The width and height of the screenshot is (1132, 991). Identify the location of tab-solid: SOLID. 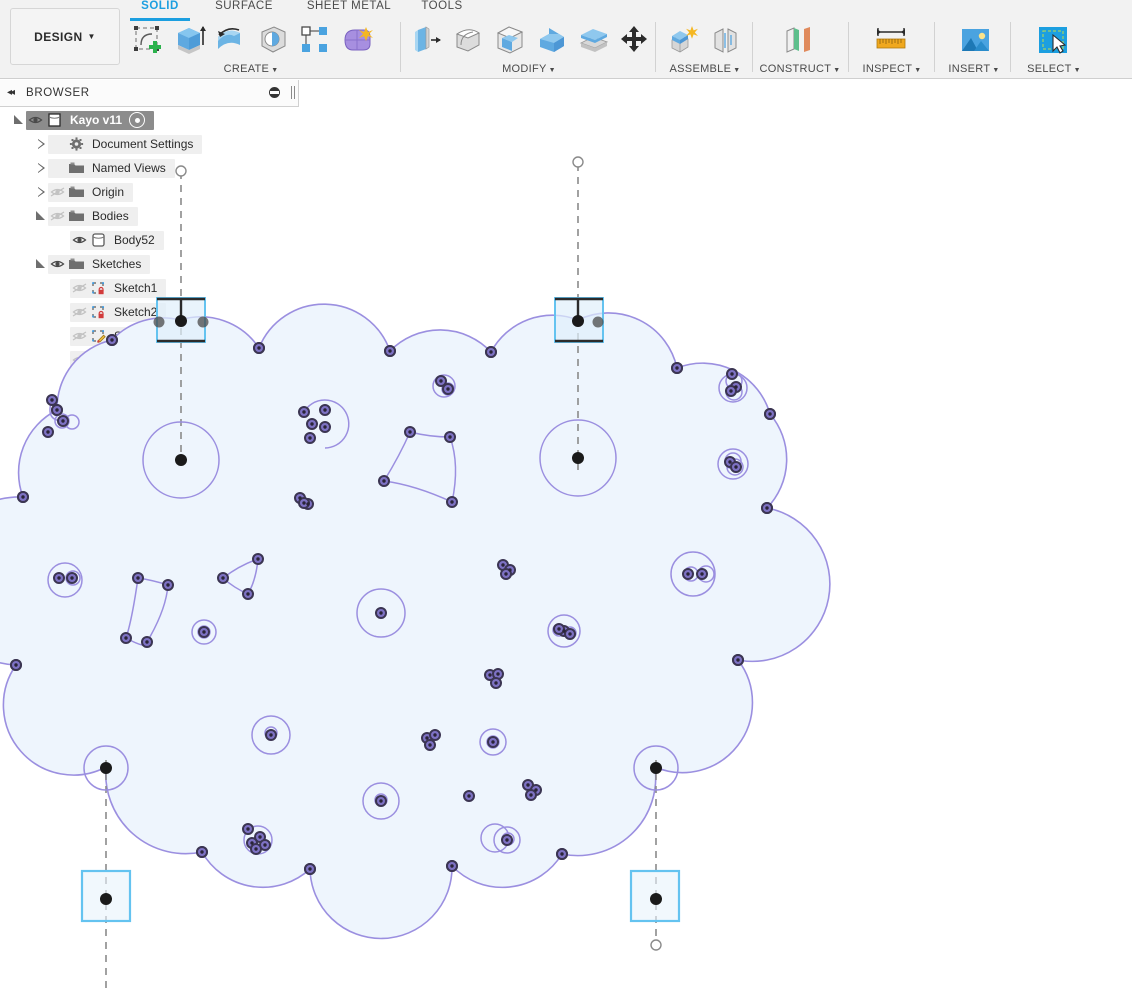
(160, 10).